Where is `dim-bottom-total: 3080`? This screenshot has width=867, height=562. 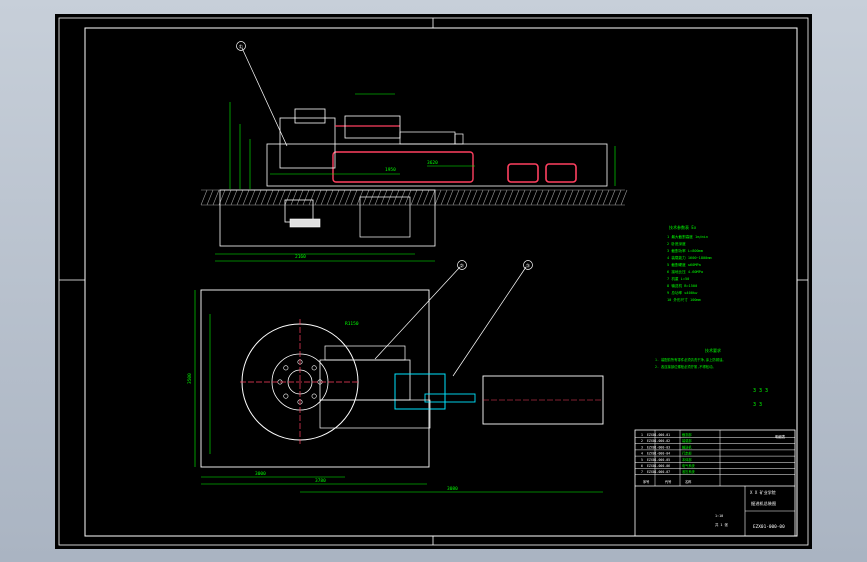 dim-bottom-total: 3080 is located at coordinates (452, 489).